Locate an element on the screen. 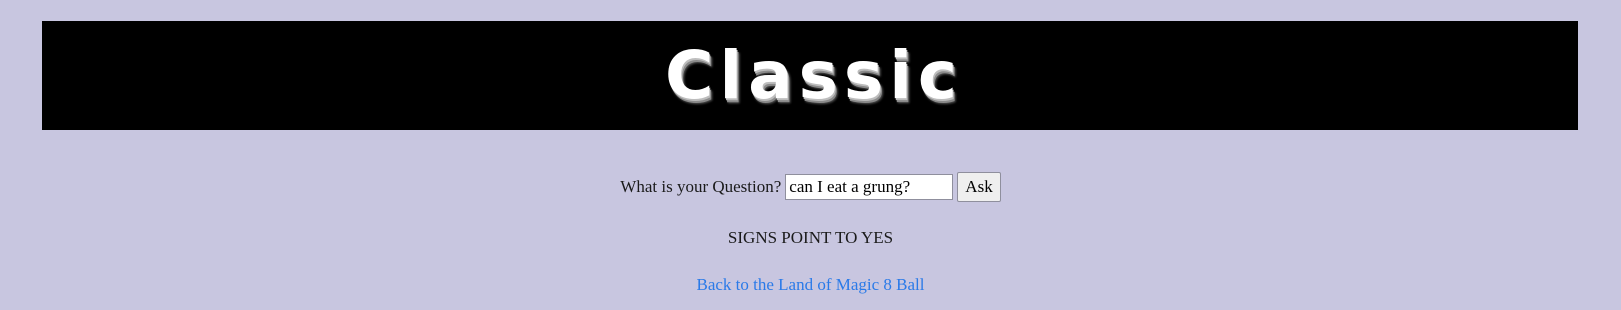  ask-button: Ask is located at coordinates (979, 187).